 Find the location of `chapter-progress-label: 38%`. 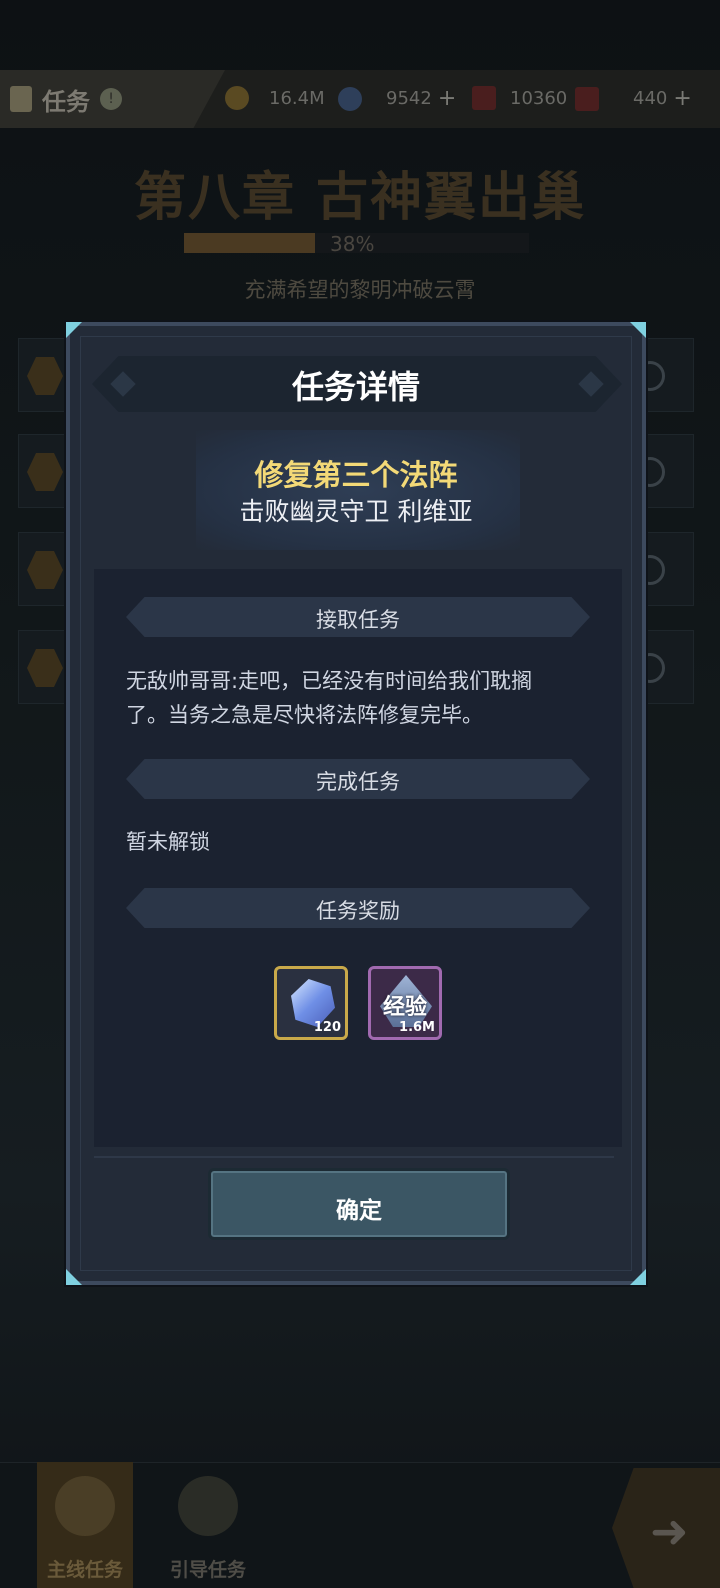

chapter-progress-label: 38% is located at coordinates (352, 244).